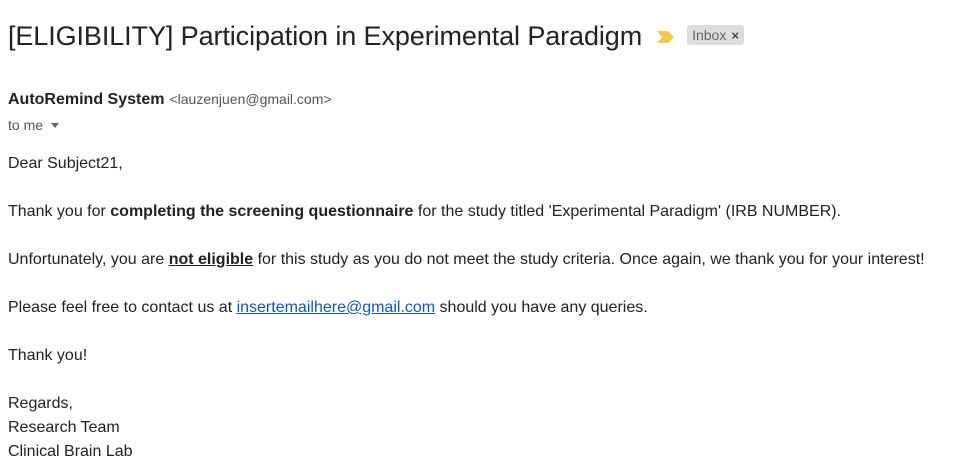  What do you see at coordinates (735, 35) in the screenshot?
I see `remove-label-icon: ×` at bounding box center [735, 35].